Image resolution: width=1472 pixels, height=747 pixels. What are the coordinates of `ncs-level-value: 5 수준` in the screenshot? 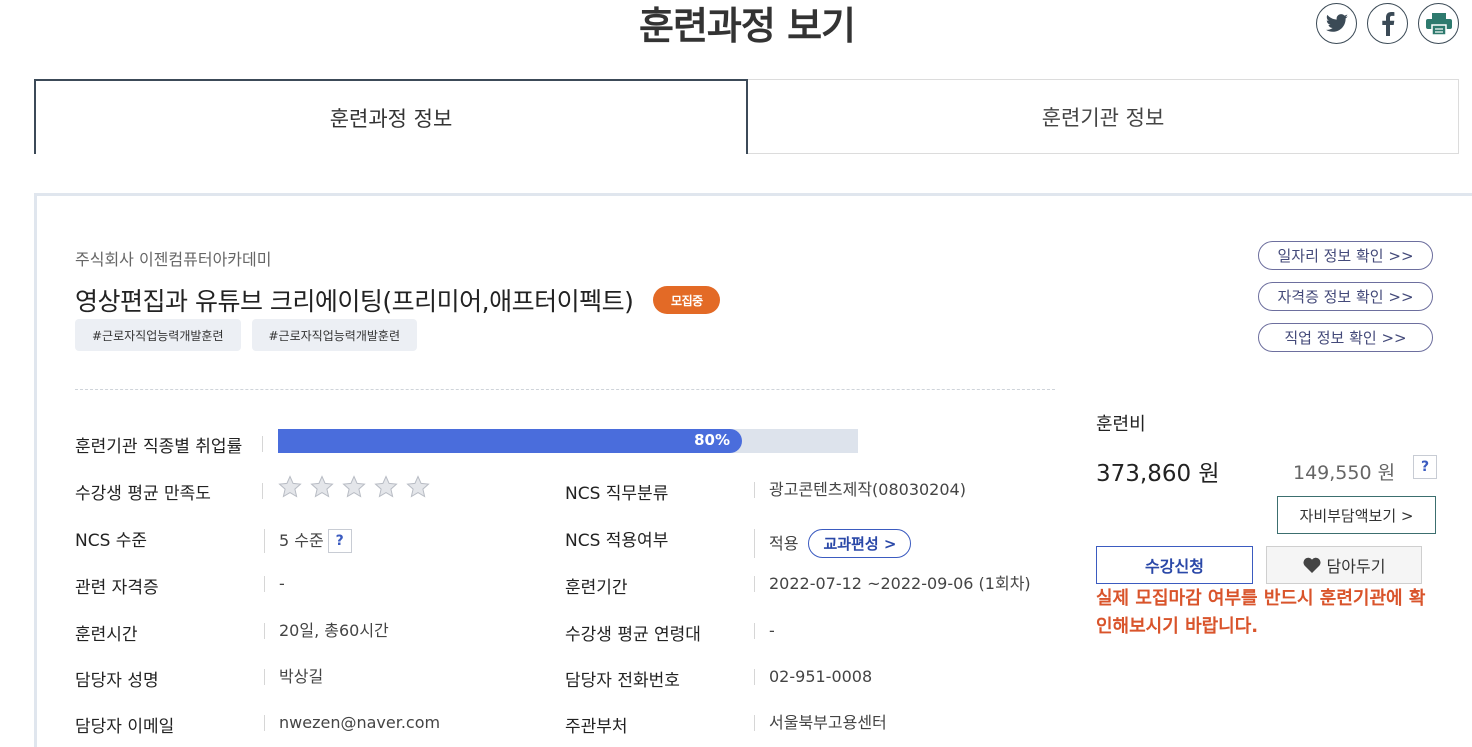 It's located at (301, 540).